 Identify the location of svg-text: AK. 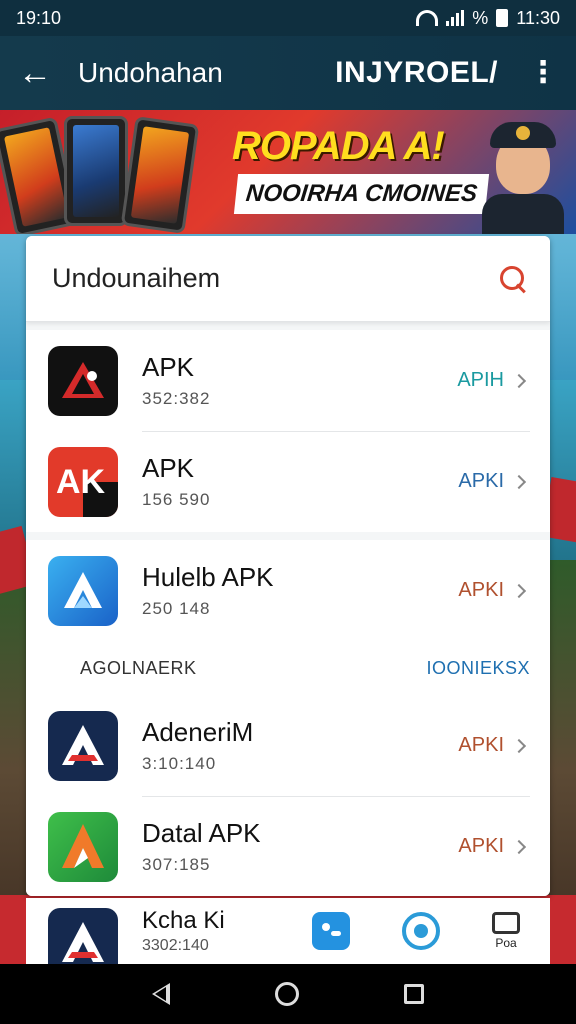
(81, 482).